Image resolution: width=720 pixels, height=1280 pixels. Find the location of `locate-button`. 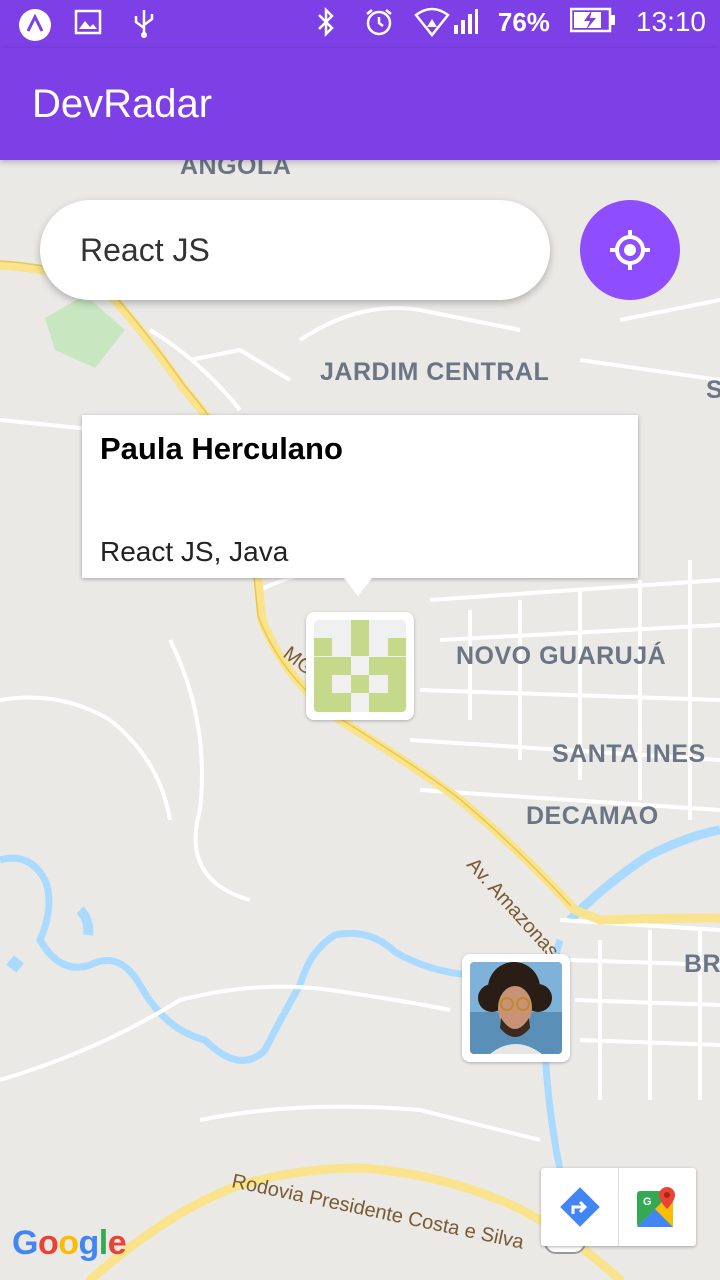

locate-button is located at coordinates (630, 250).